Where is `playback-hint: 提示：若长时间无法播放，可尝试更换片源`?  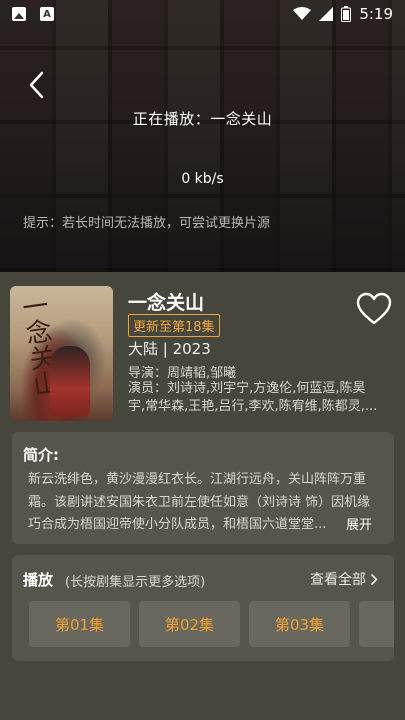
playback-hint: 提示：若长时间无法播放，可尝试更换片源 is located at coordinates (147, 223).